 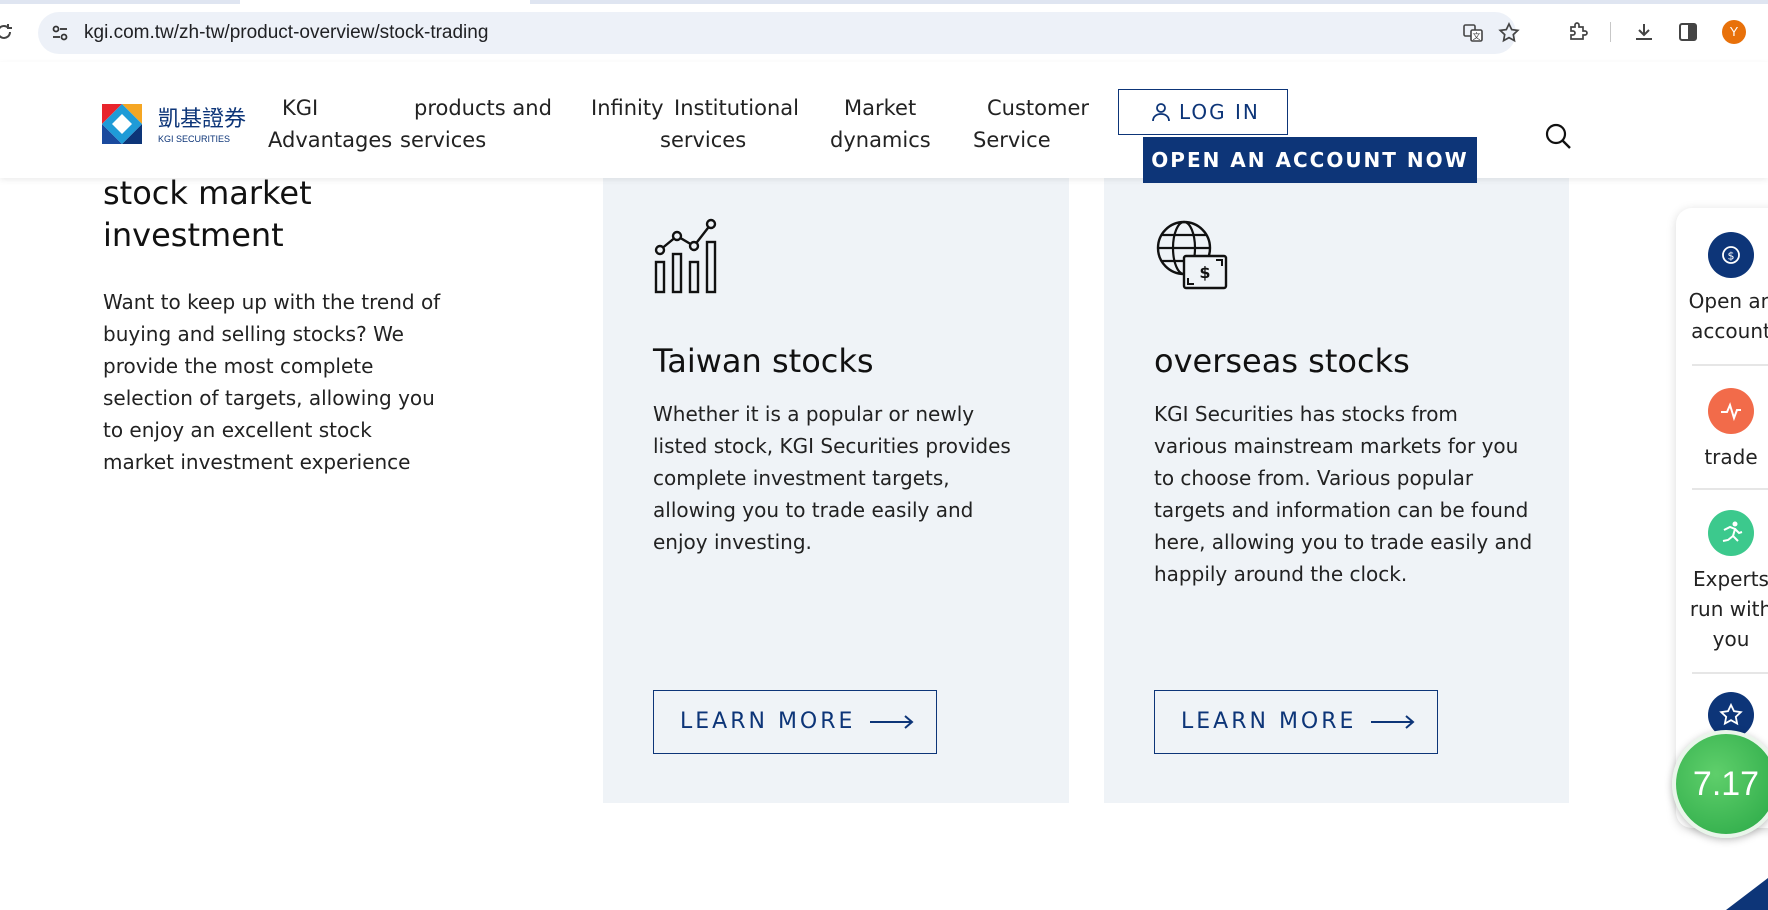 What do you see at coordinates (1610, 32) in the screenshot?
I see `toolbar-separator` at bounding box center [1610, 32].